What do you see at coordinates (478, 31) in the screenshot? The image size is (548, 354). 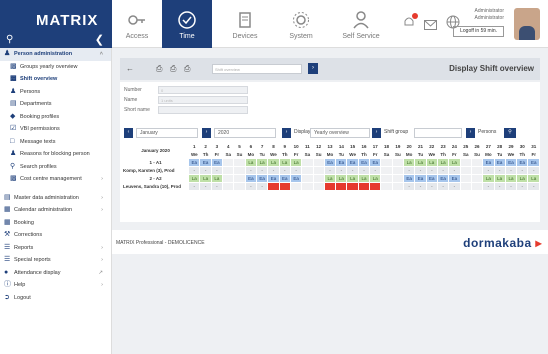 I see `logout-button: Logoff in 59 min.` at bounding box center [478, 31].